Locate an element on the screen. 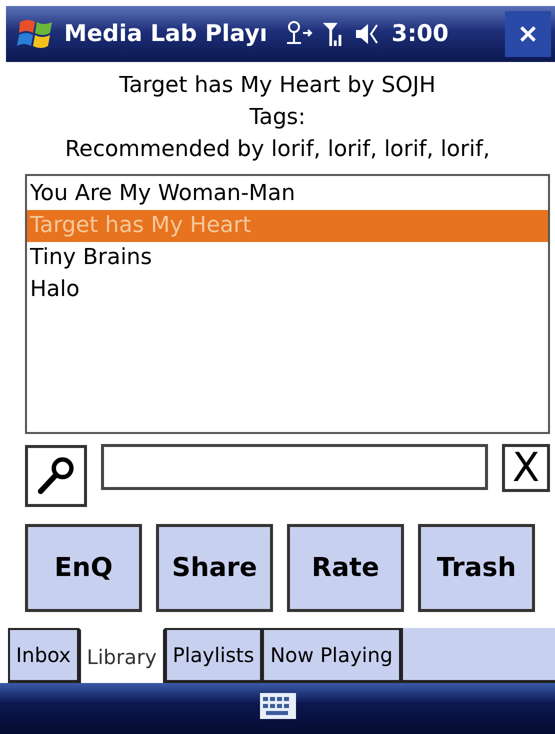 This screenshot has height=734, width=555. recommended-text: Recommended by lorif, lorif, lorif, lorif, is located at coordinates (277, 150).